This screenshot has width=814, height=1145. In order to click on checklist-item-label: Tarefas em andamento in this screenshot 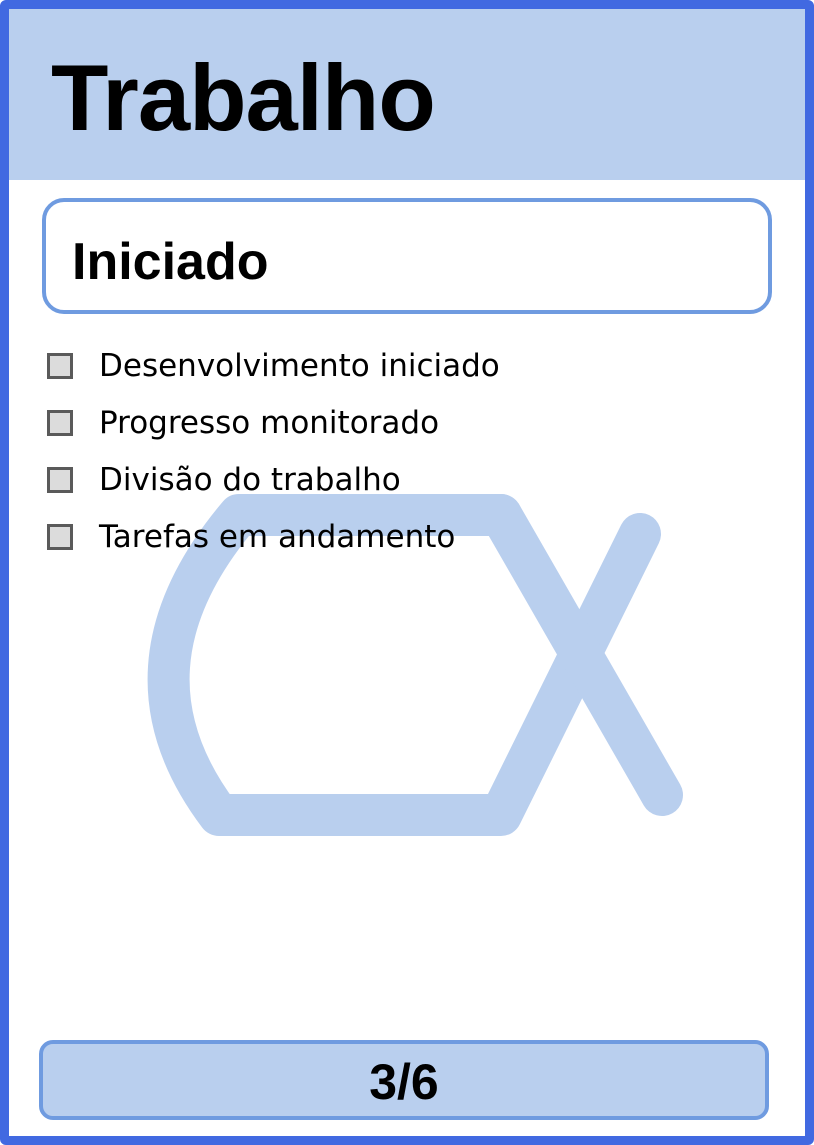, I will do `click(277, 537)`.